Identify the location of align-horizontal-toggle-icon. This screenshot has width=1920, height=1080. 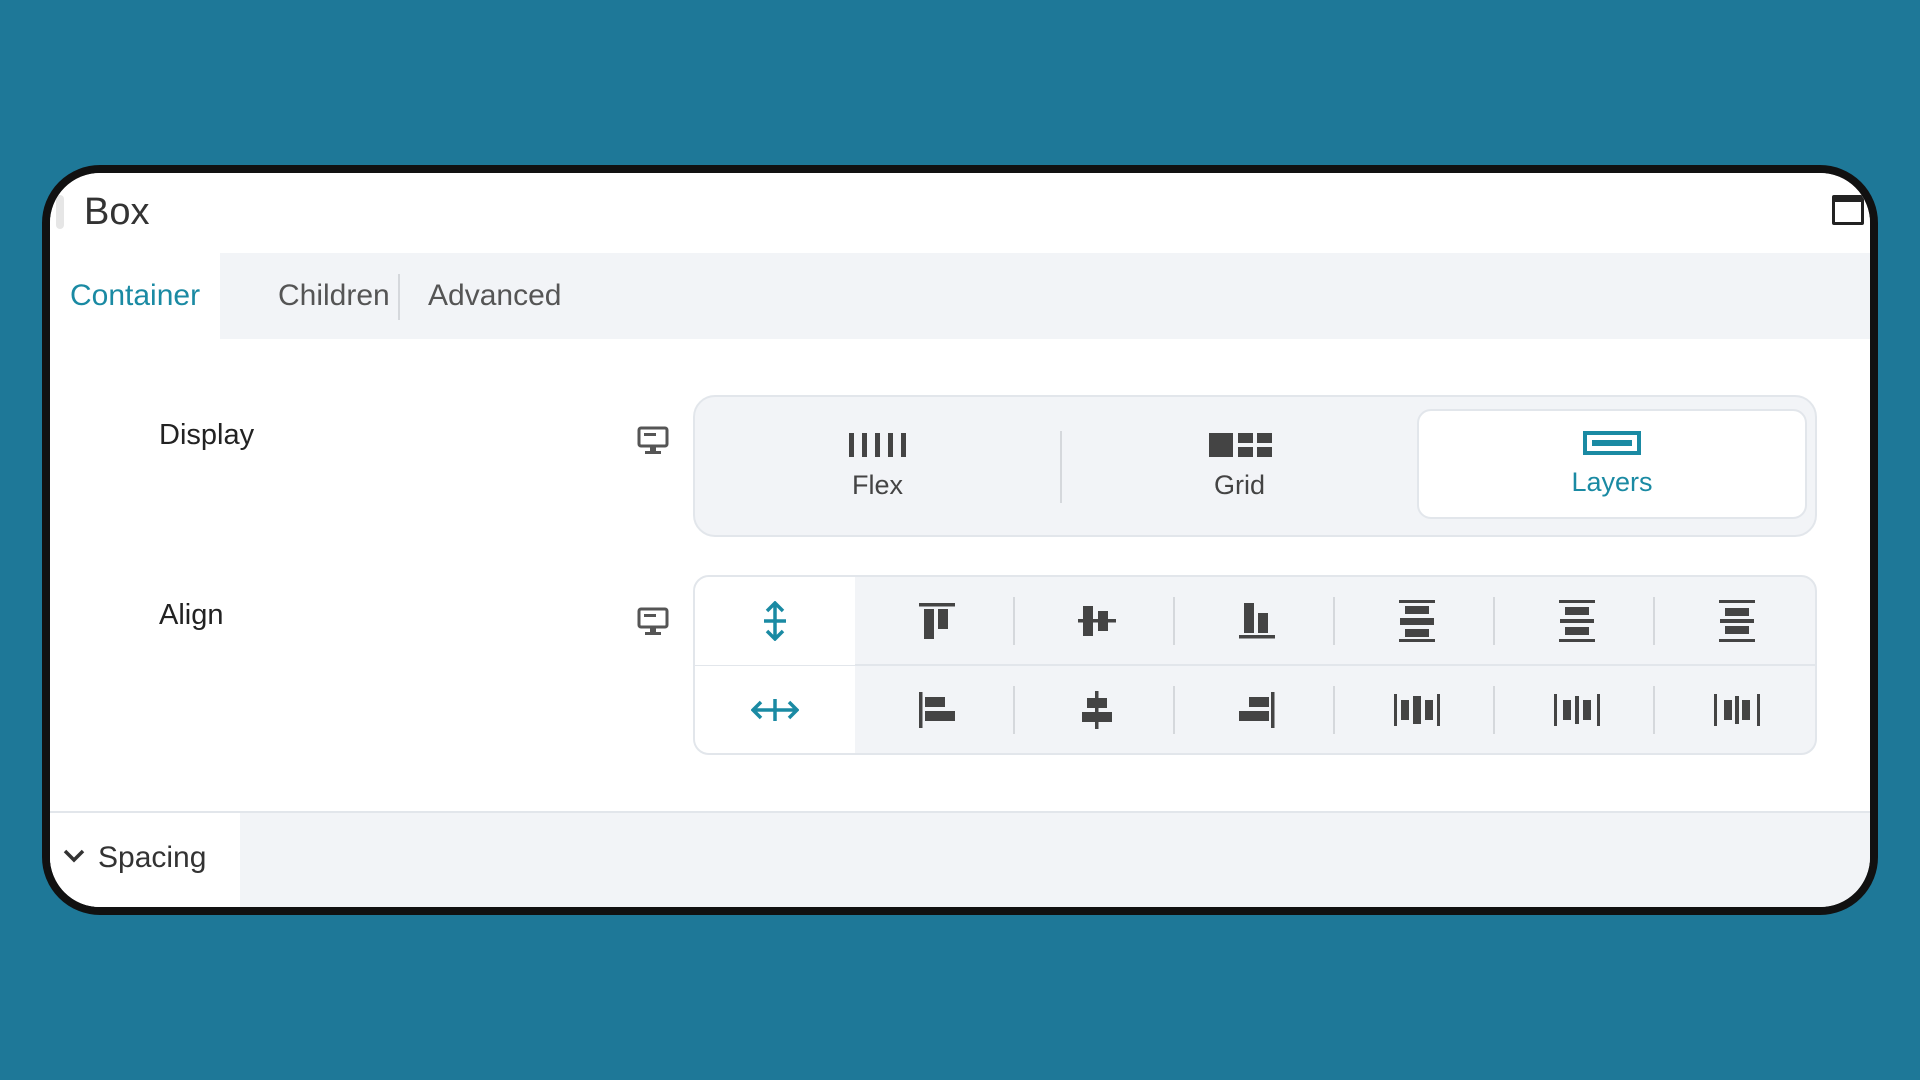
(775, 710).